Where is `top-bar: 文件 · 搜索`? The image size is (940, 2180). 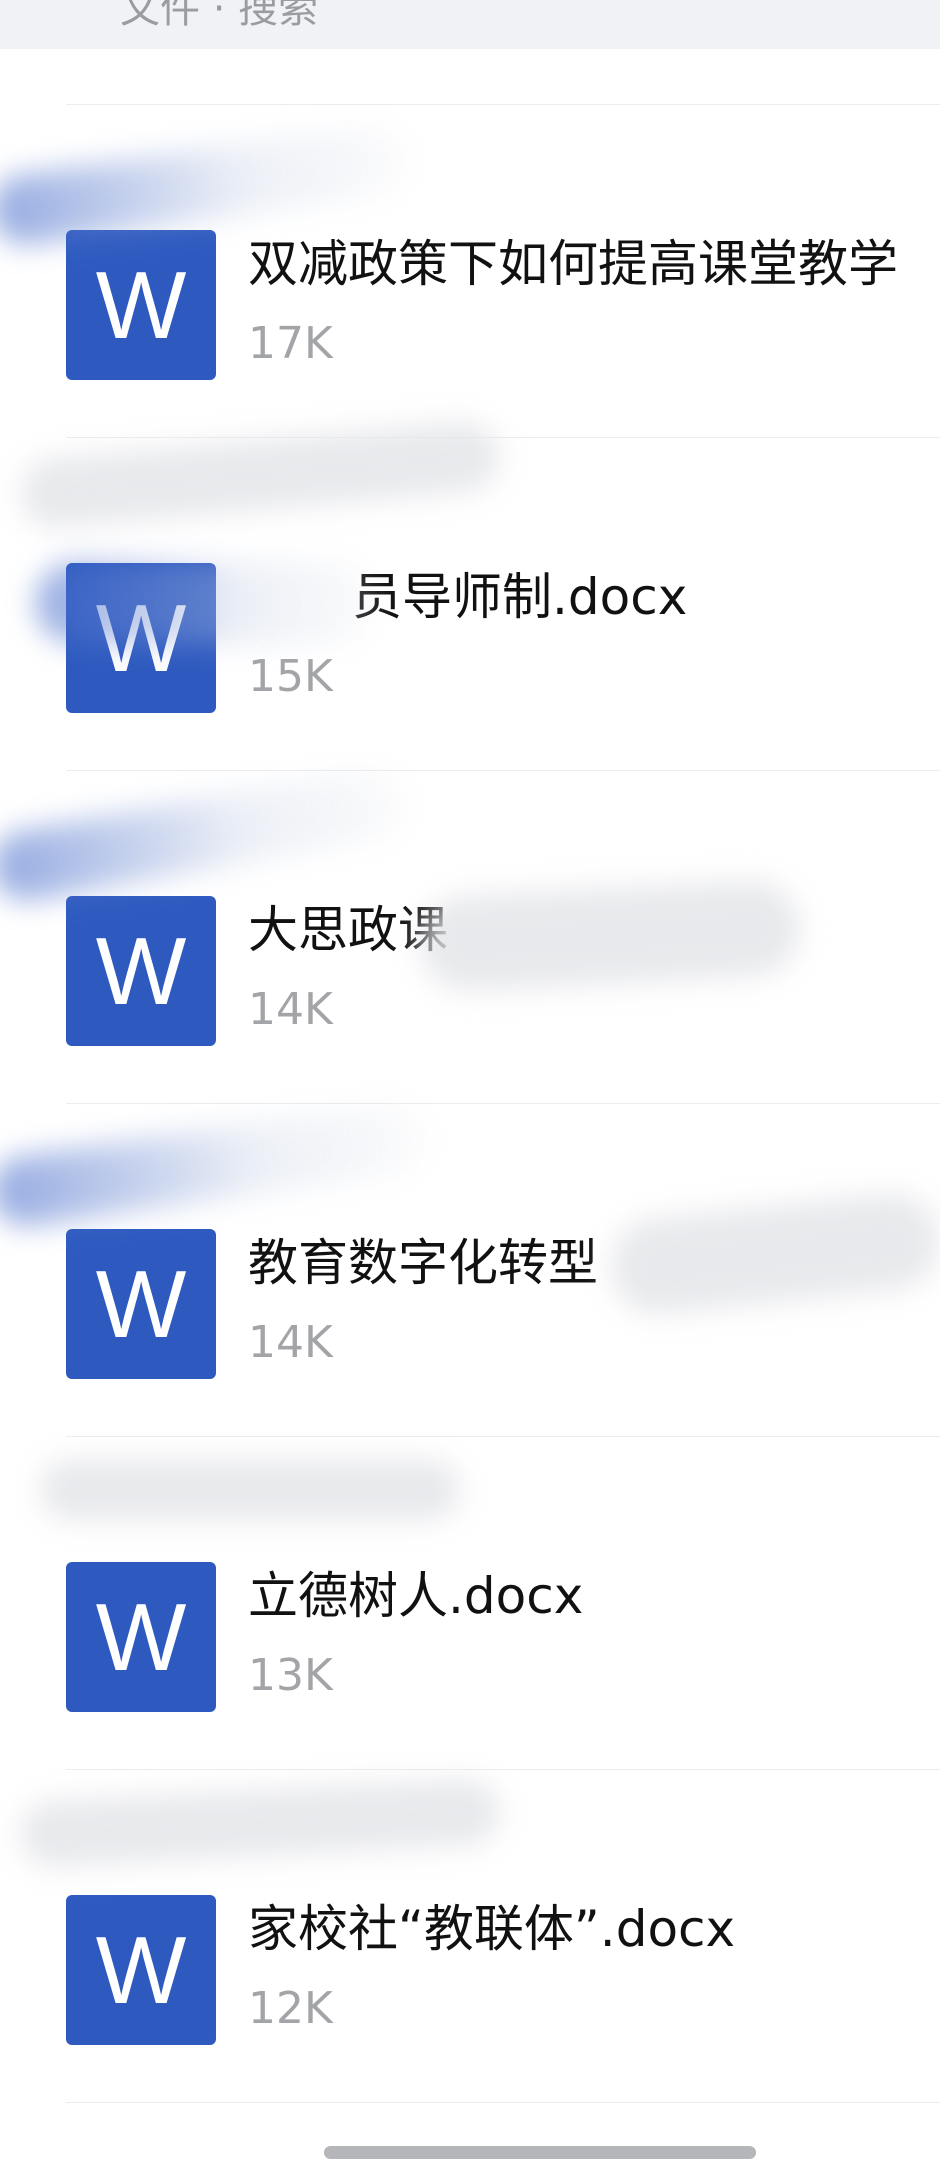
top-bar: 文件 · 搜索 is located at coordinates (470, 24).